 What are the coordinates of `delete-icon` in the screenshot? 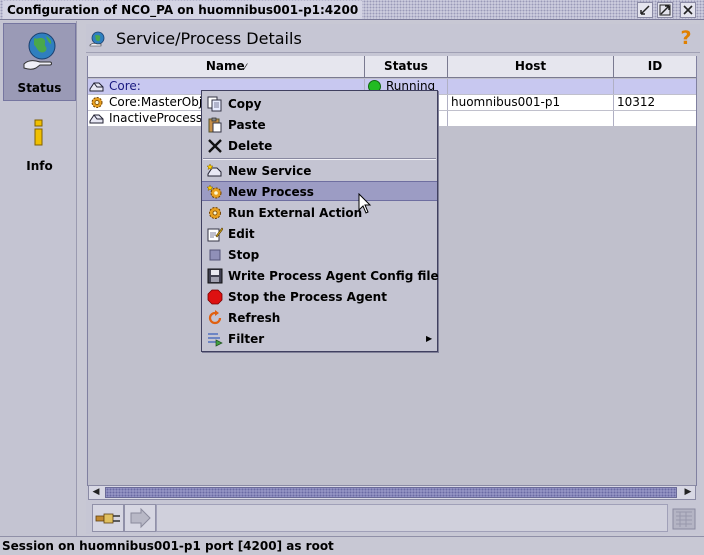 It's located at (215, 146).